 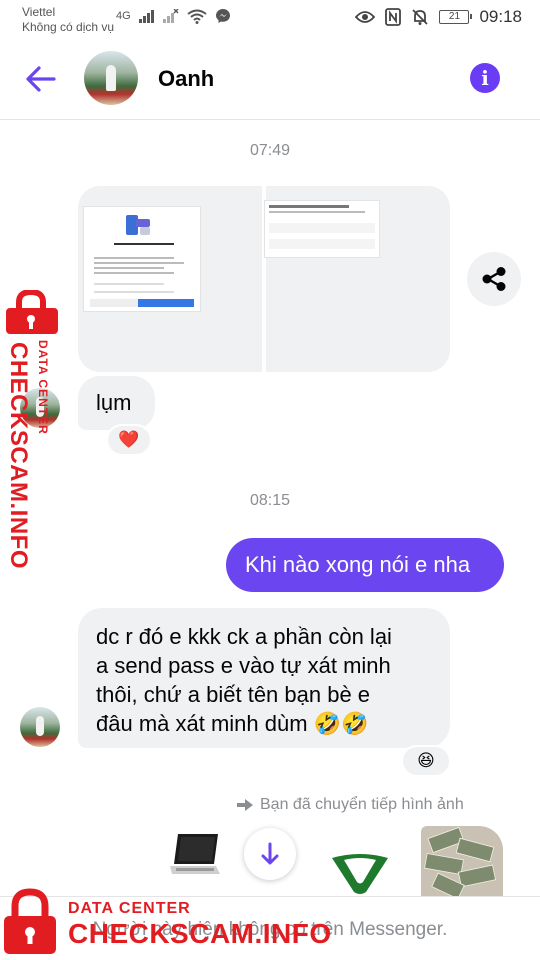 I want to click on network-type: 4G, so click(x=123, y=16).